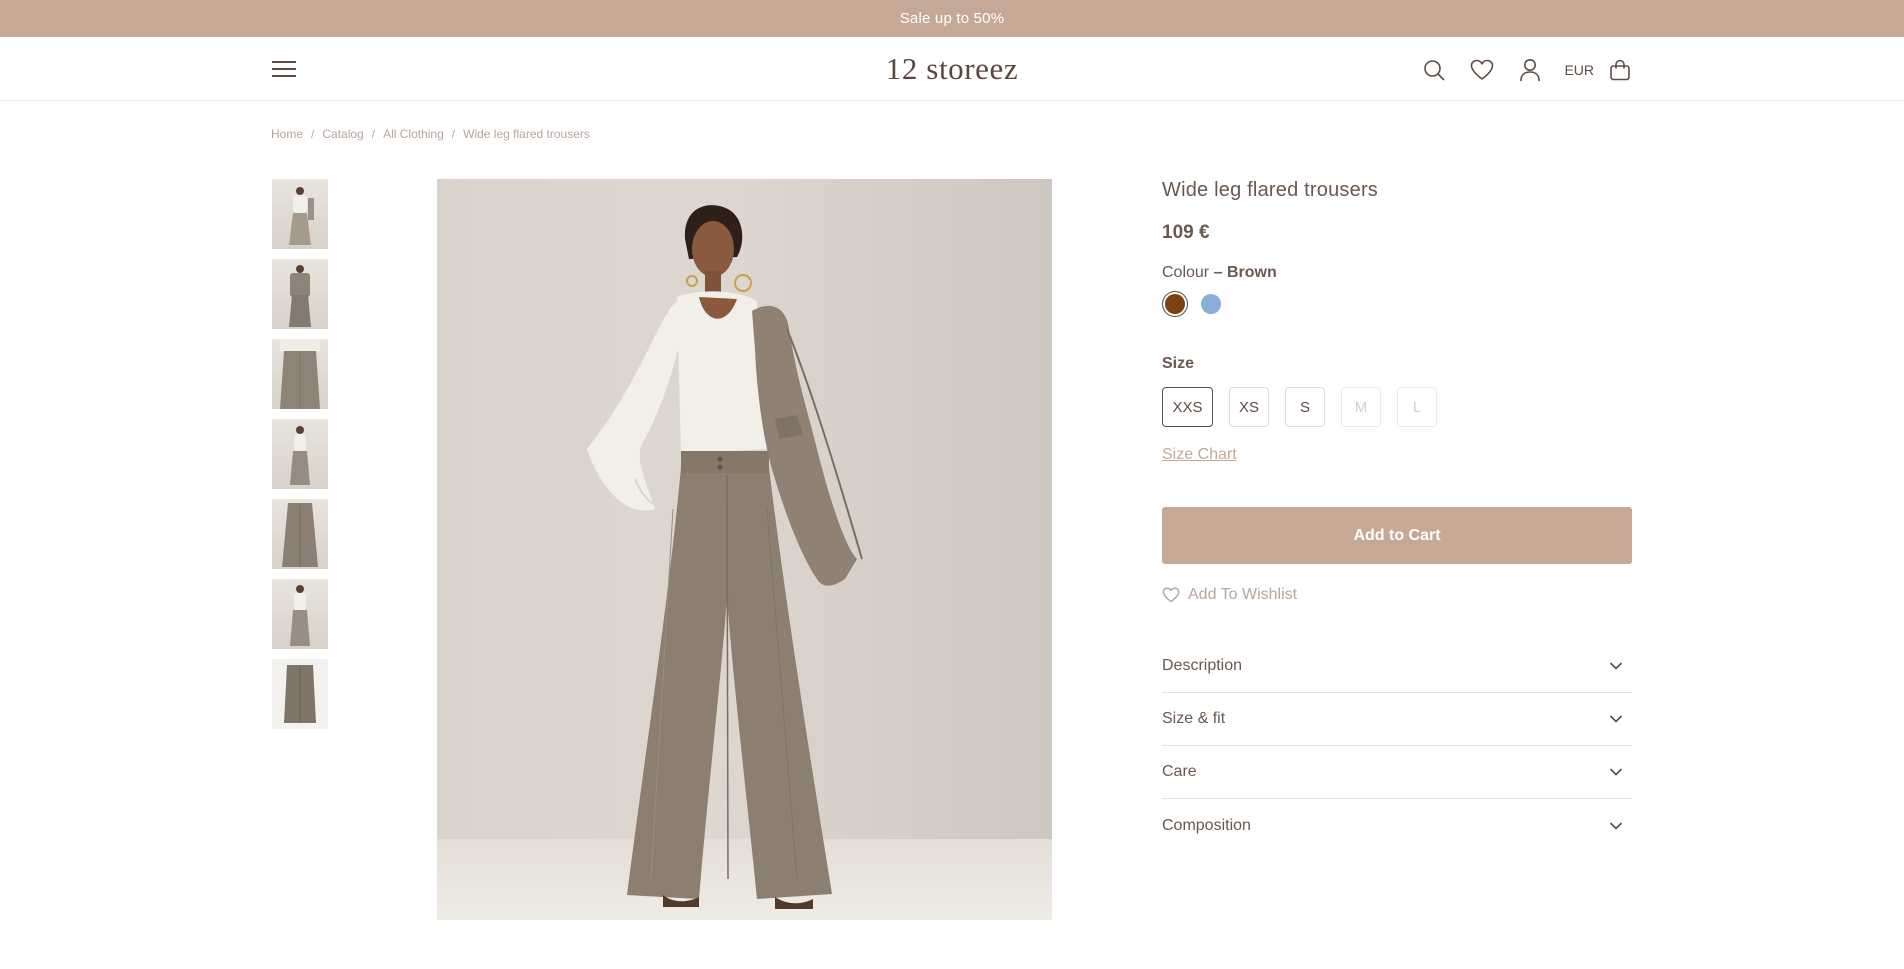 This screenshot has height=969, width=1904. What do you see at coordinates (1397, 595) in the screenshot?
I see `add-to-wishlist-button: Add To Wishlist` at bounding box center [1397, 595].